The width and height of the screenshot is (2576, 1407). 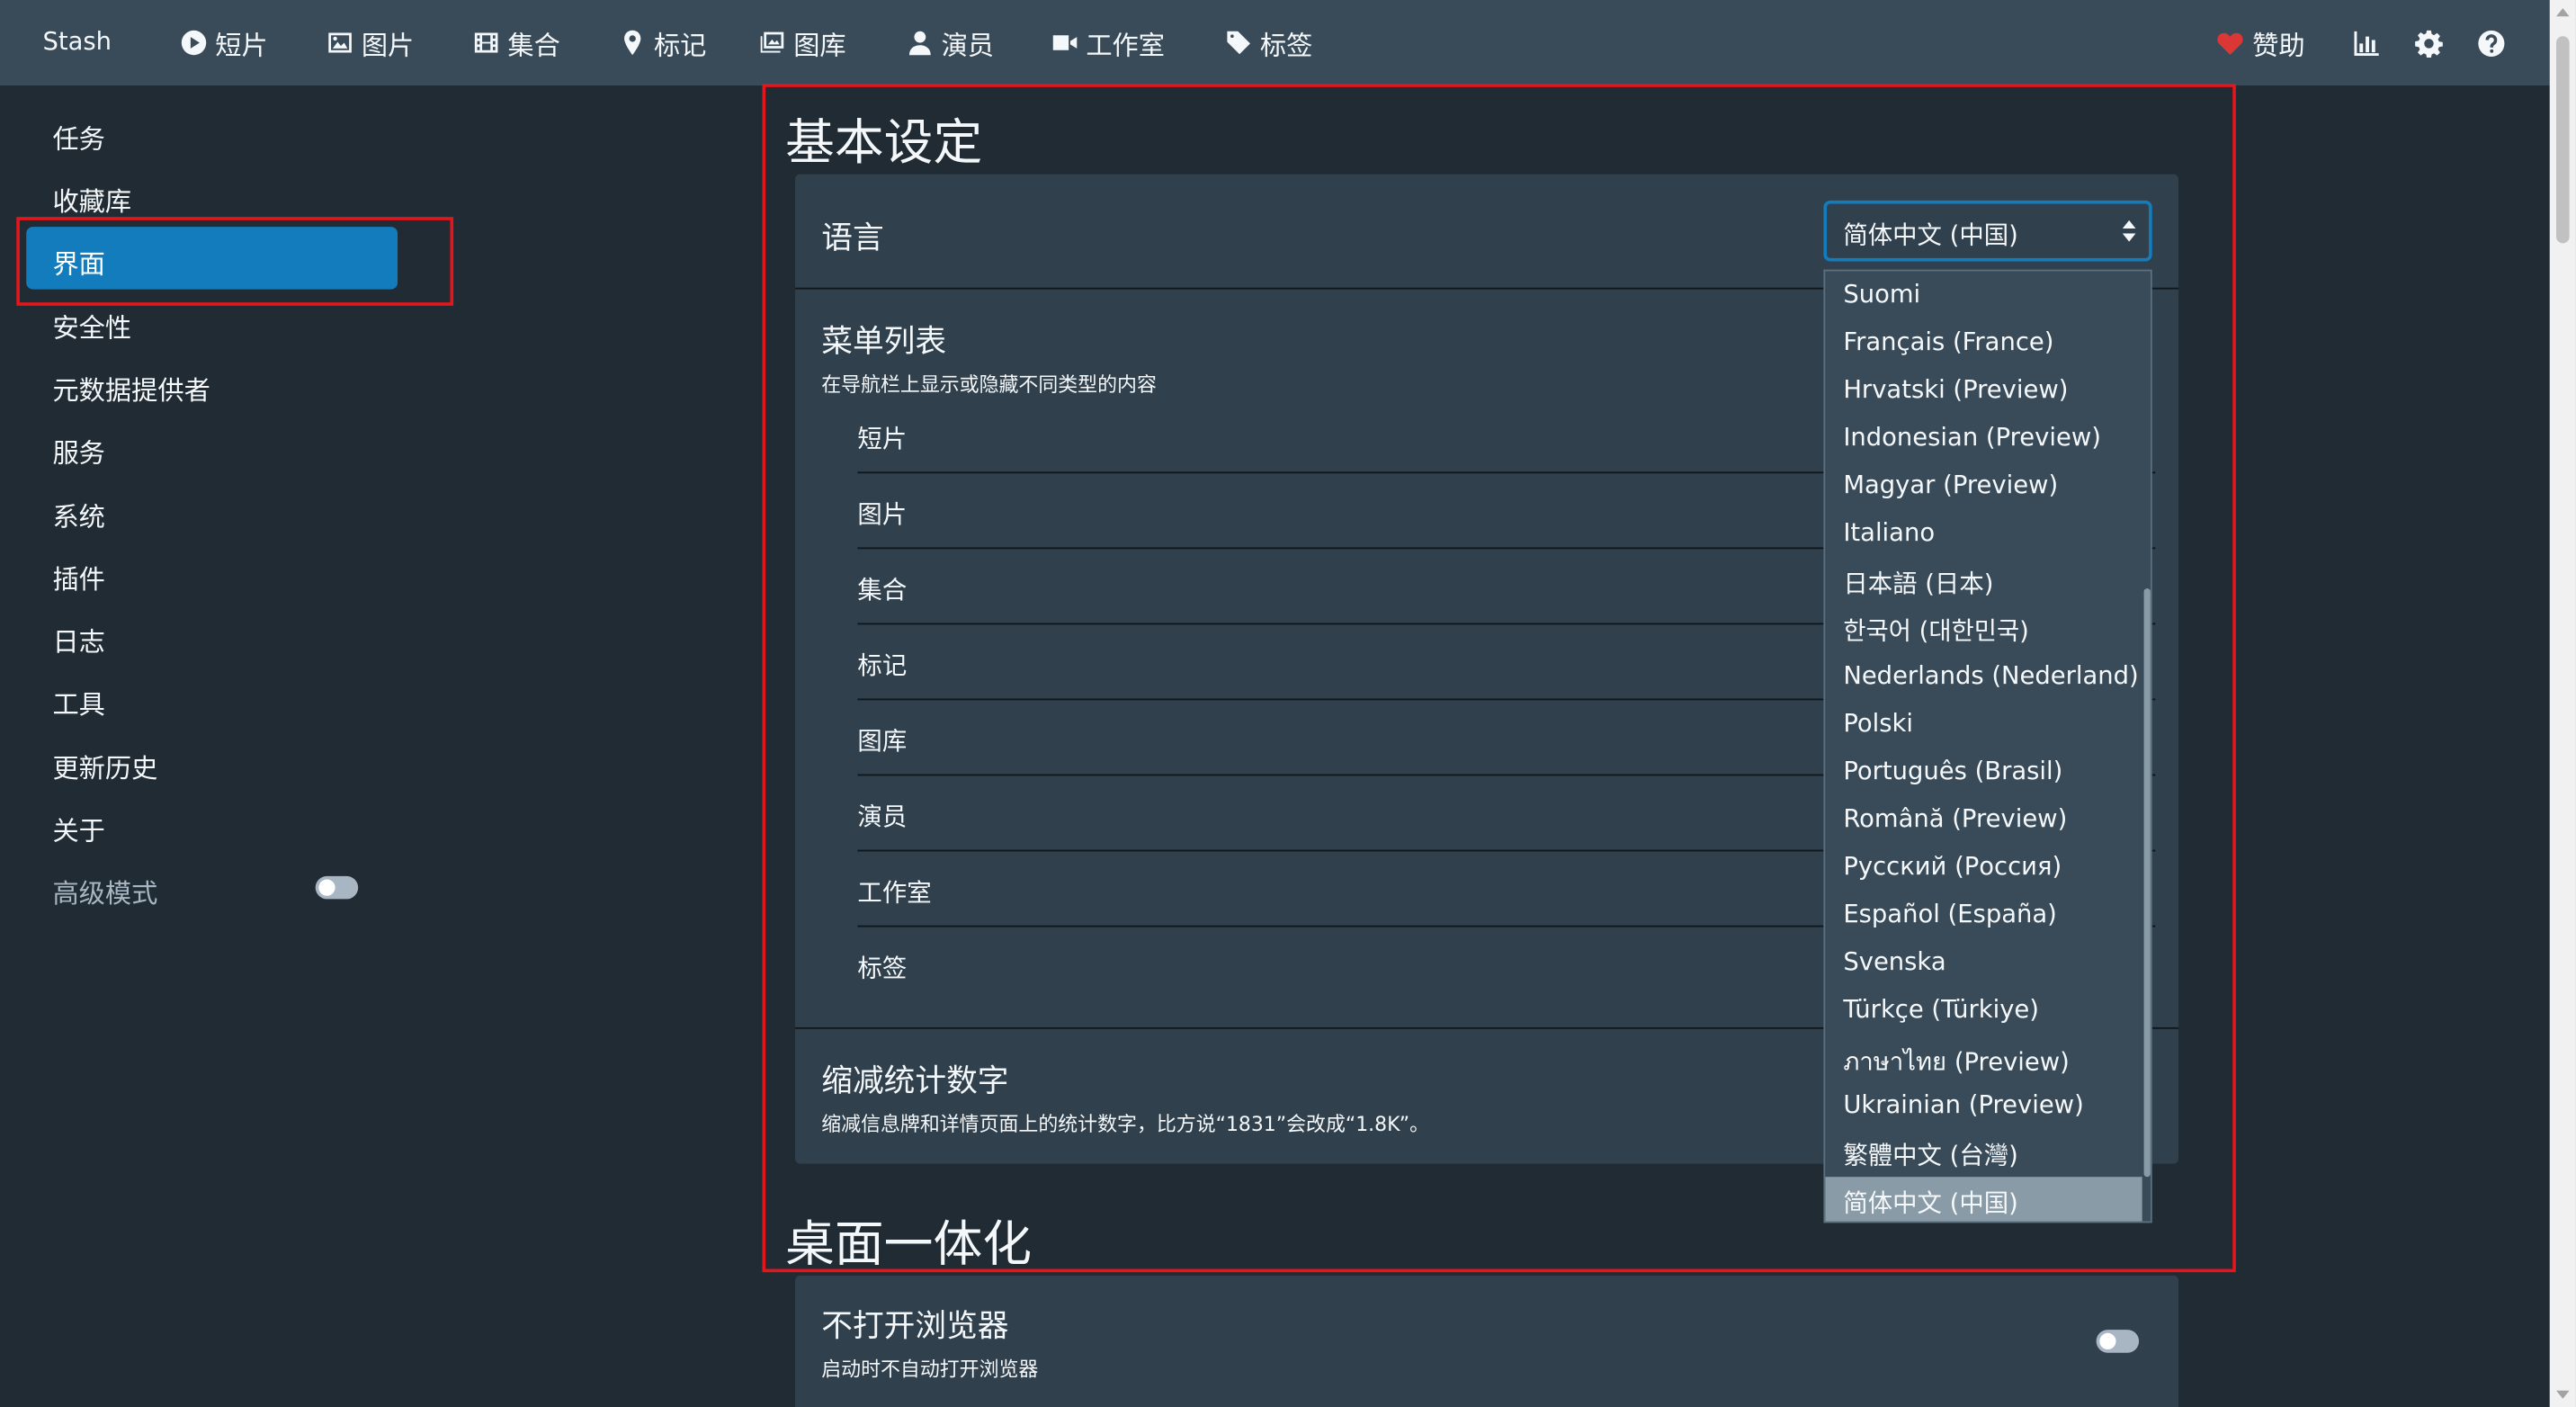 I want to click on no-browser-title: 不打开浏览器, so click(x=915, y=1327).